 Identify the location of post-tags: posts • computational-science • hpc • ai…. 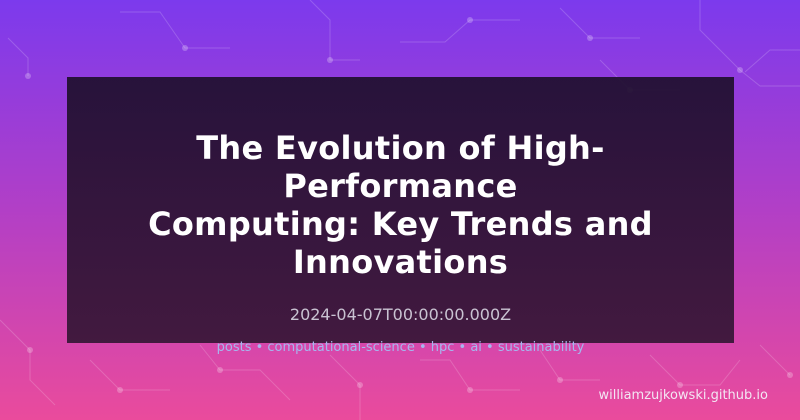
(400, 347).